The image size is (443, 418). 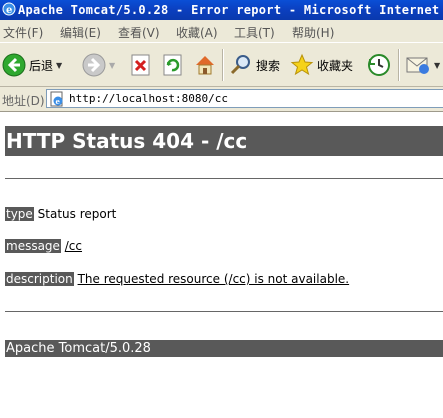 What do you see at coordinates (77, 214) in the screenshot?
I see `type-value: Status report` at bounding box center [77, 214].